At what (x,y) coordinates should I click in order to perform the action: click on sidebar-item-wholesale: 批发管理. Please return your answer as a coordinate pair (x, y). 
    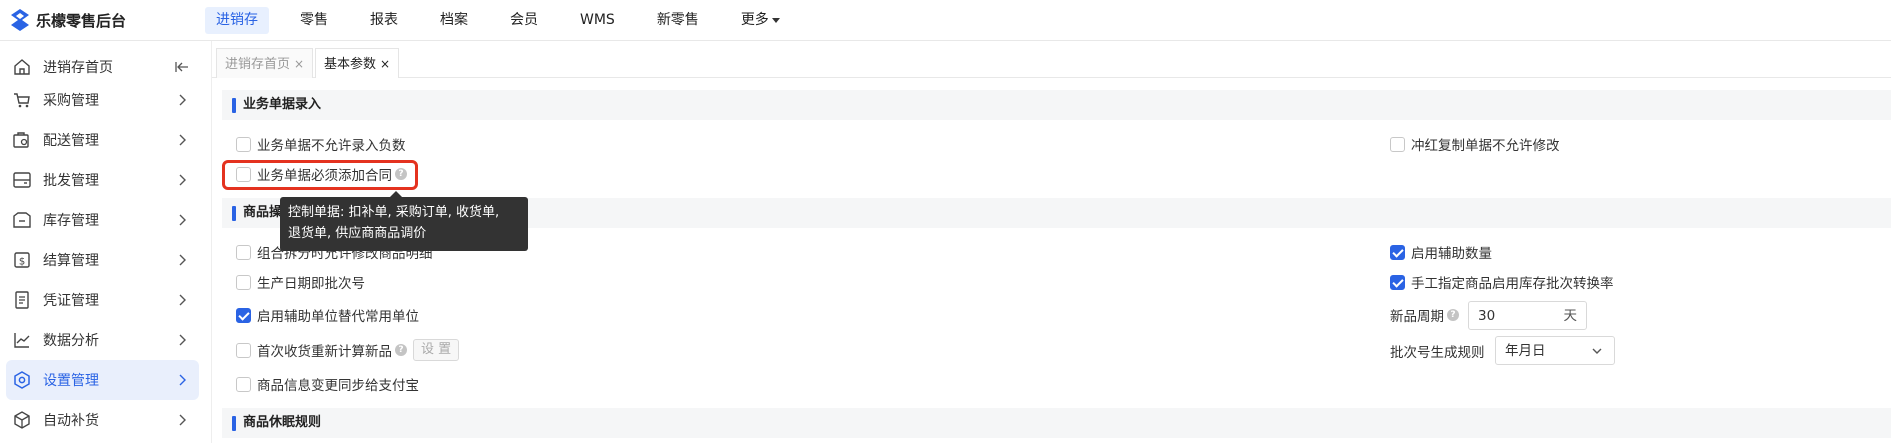
    Looking at the image, I should click on (102, 180).